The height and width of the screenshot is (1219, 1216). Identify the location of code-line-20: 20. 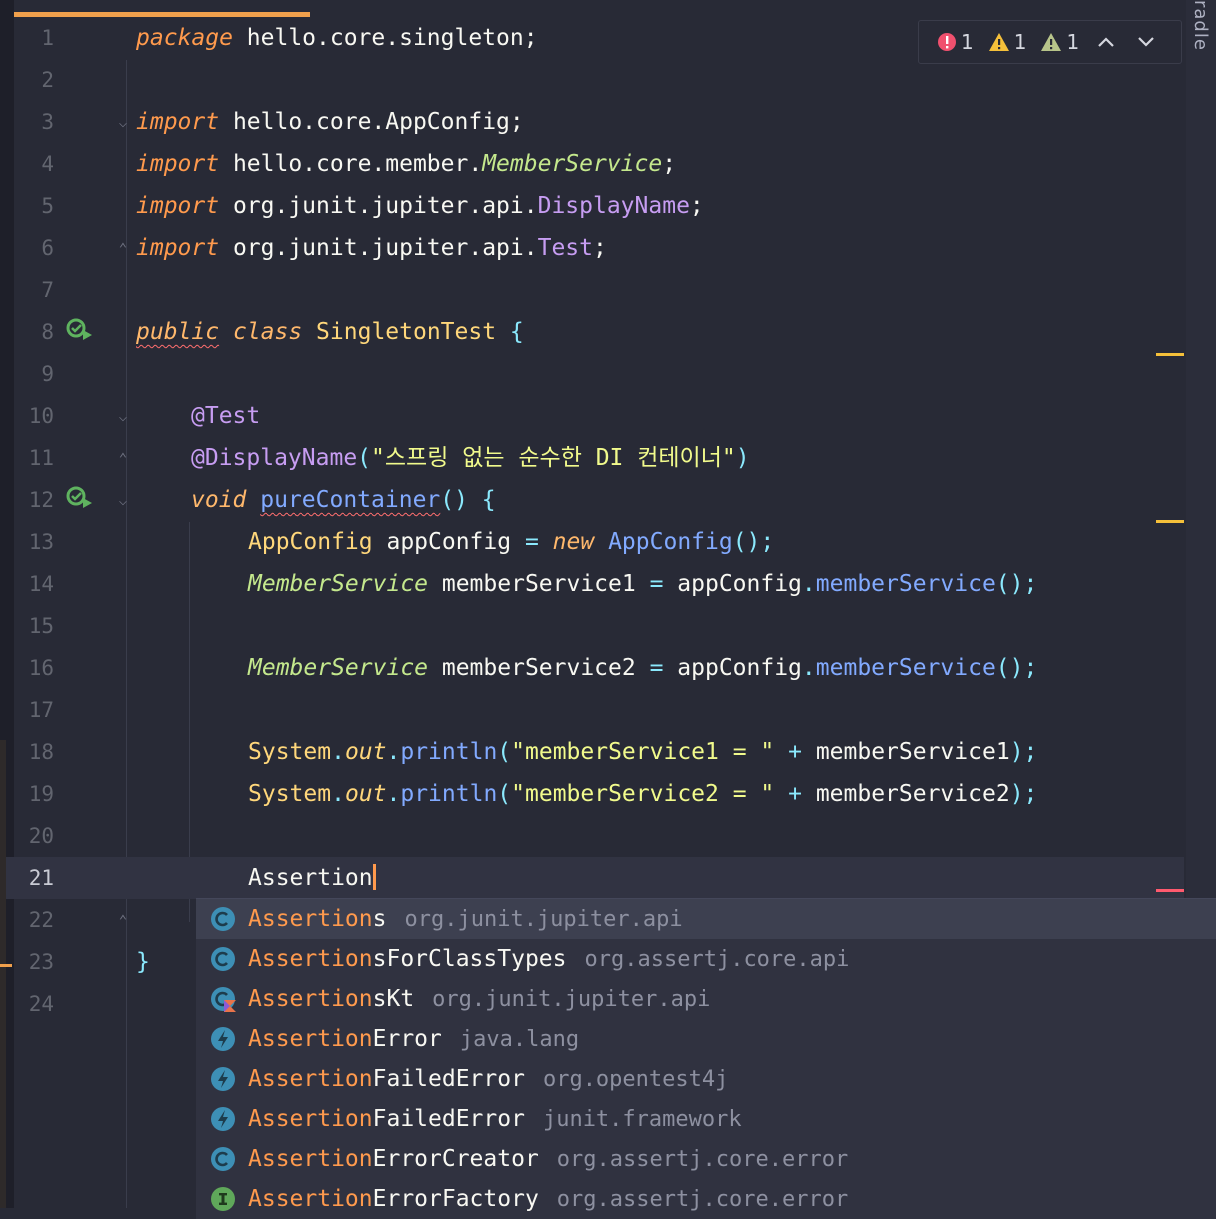
(592, 836).